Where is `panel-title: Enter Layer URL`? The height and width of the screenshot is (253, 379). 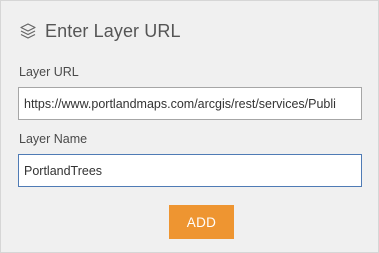 panel-title: Enter Layer URL is located at coordinates (113, 30).